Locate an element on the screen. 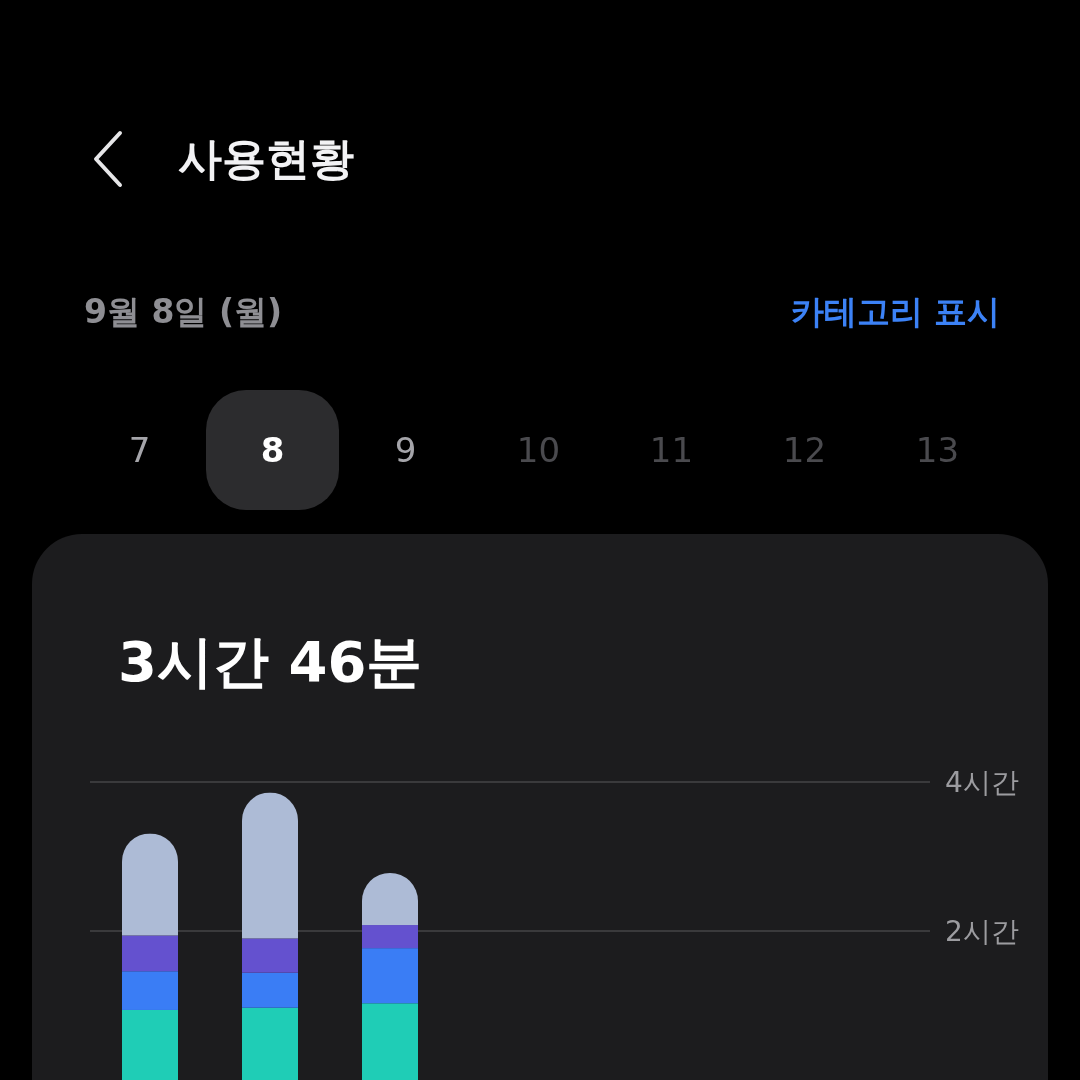 Image resolution: width=1080 pixels, height=1080 pixels. page-title: 사용현황 is located at coordinates (266, 158).